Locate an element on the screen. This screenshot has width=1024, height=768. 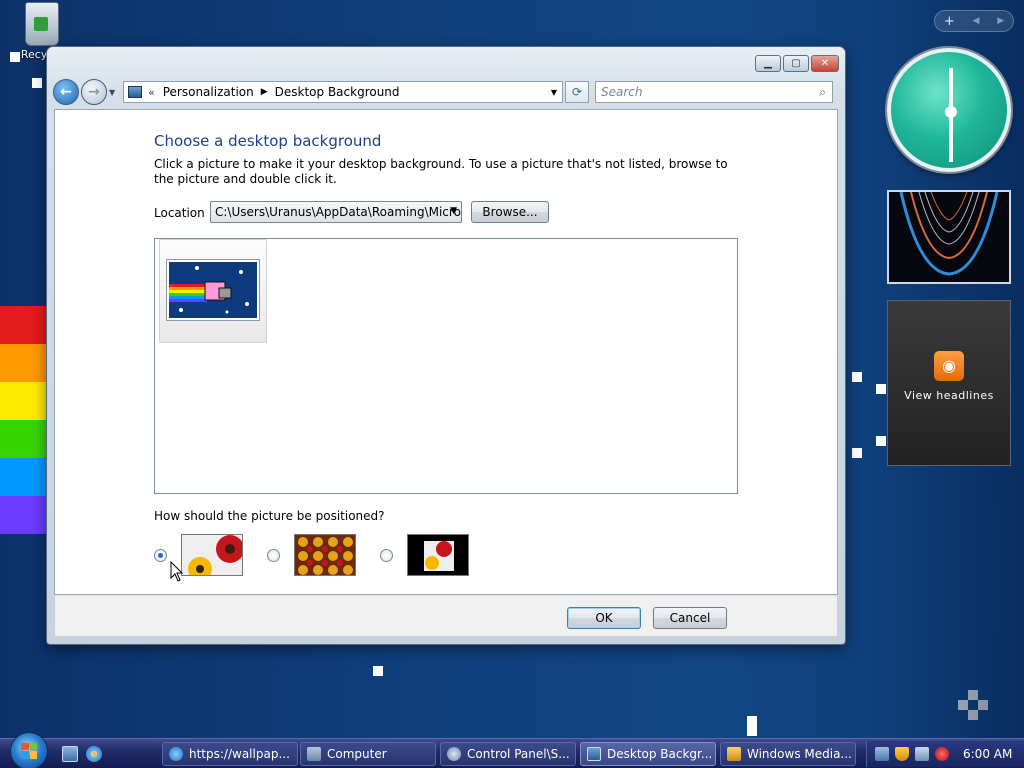
slideshow-gadget is located at coordinates (949, 237).